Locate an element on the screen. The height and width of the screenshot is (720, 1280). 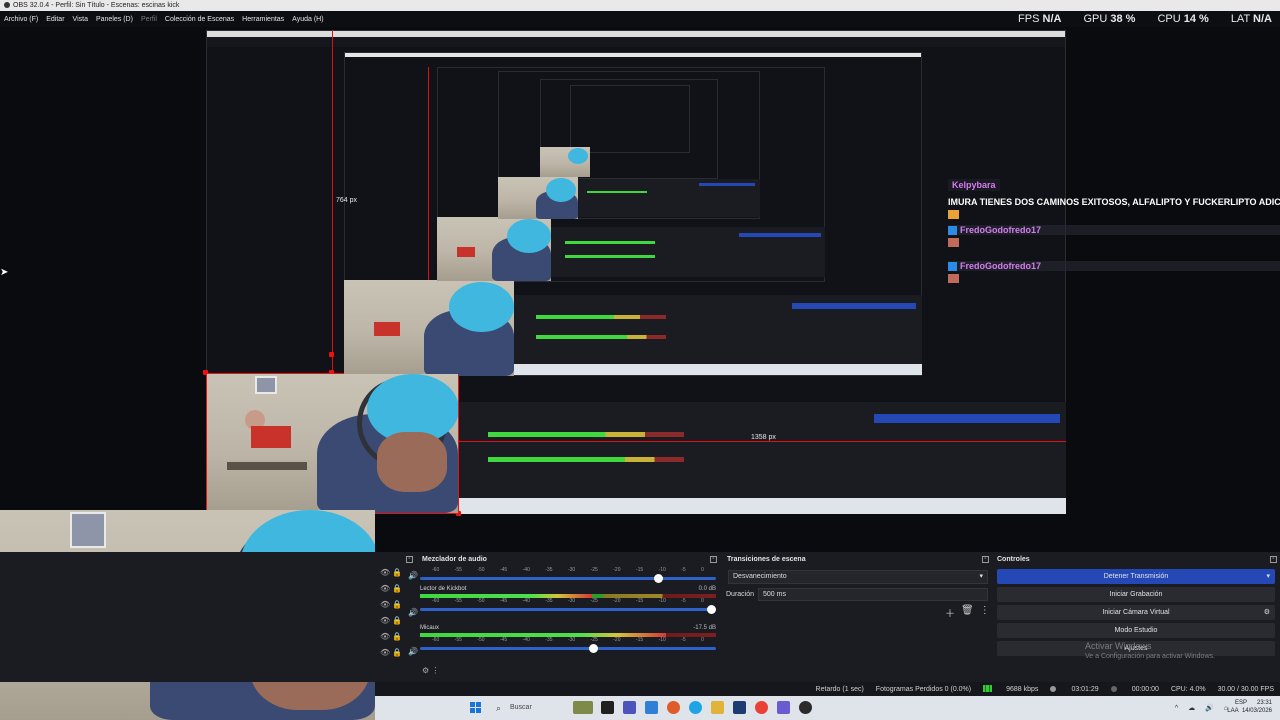
start-virtualcam-button: Iniciar Cámara Virtual ⚙ is located at coordinates (1136, 612).